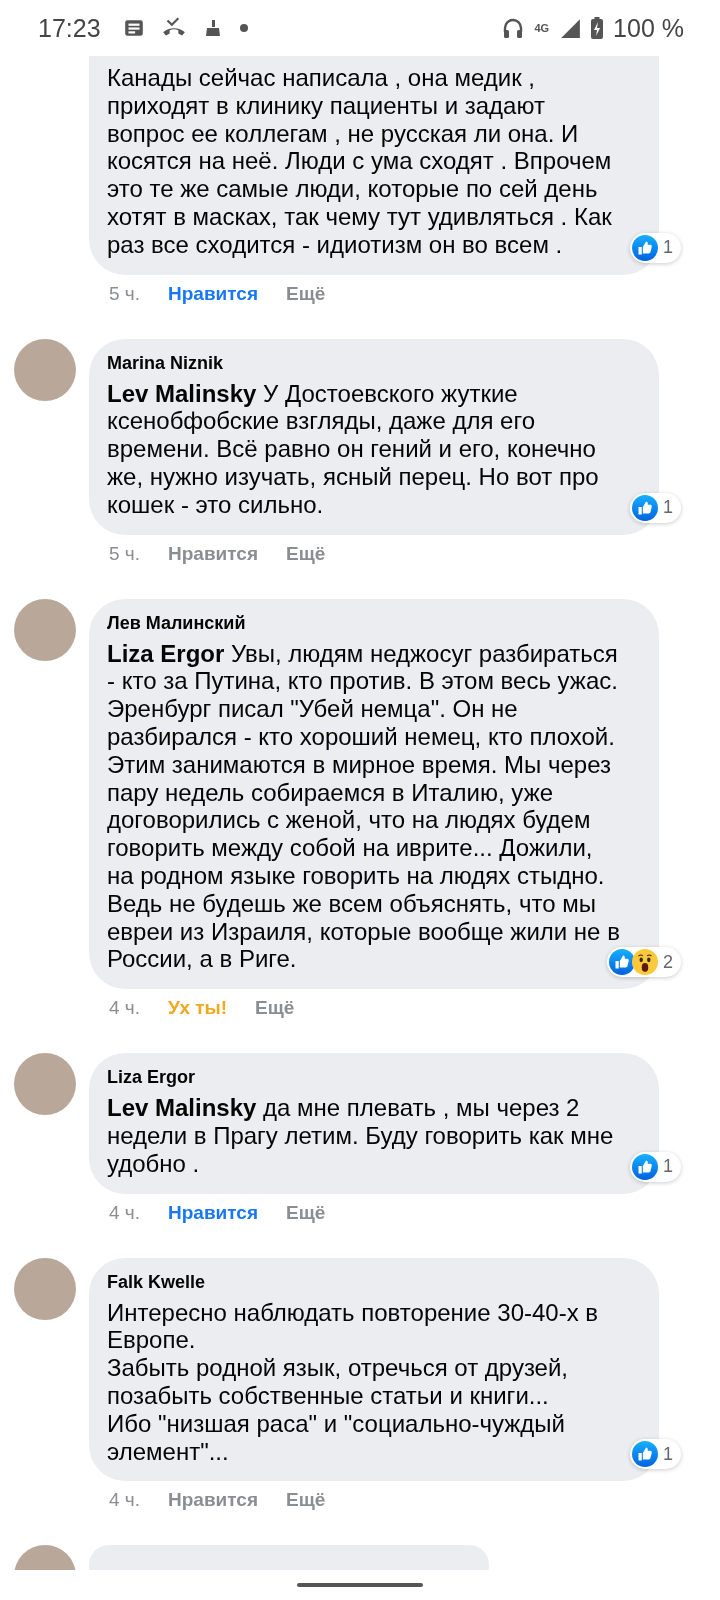 This screenshot has width=720, height=1600. Describe the element at coordinates (365, 1078) in the screenshot. I see `comment-author: Liza Ergor` at that location.